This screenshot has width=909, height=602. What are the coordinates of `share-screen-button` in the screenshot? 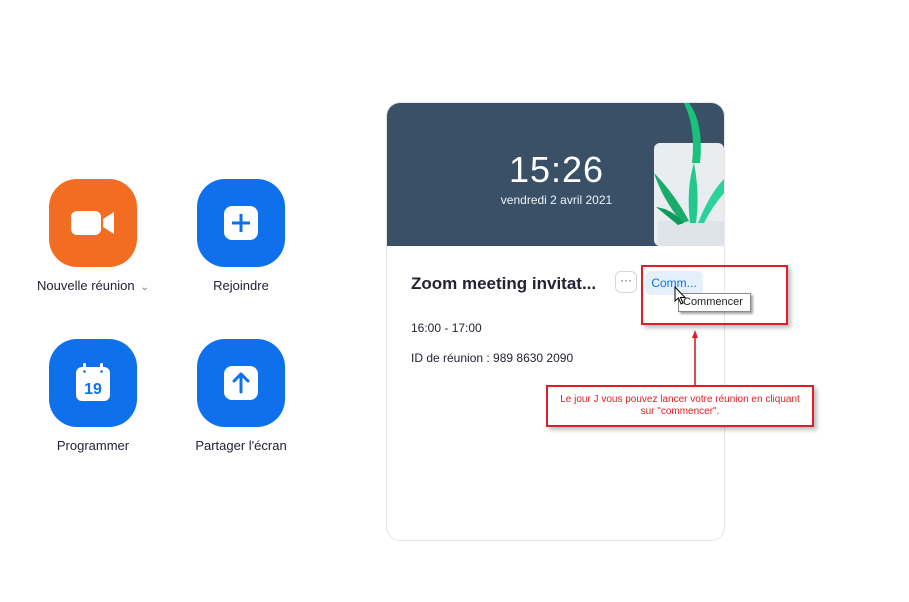 It's located at (241, 383).